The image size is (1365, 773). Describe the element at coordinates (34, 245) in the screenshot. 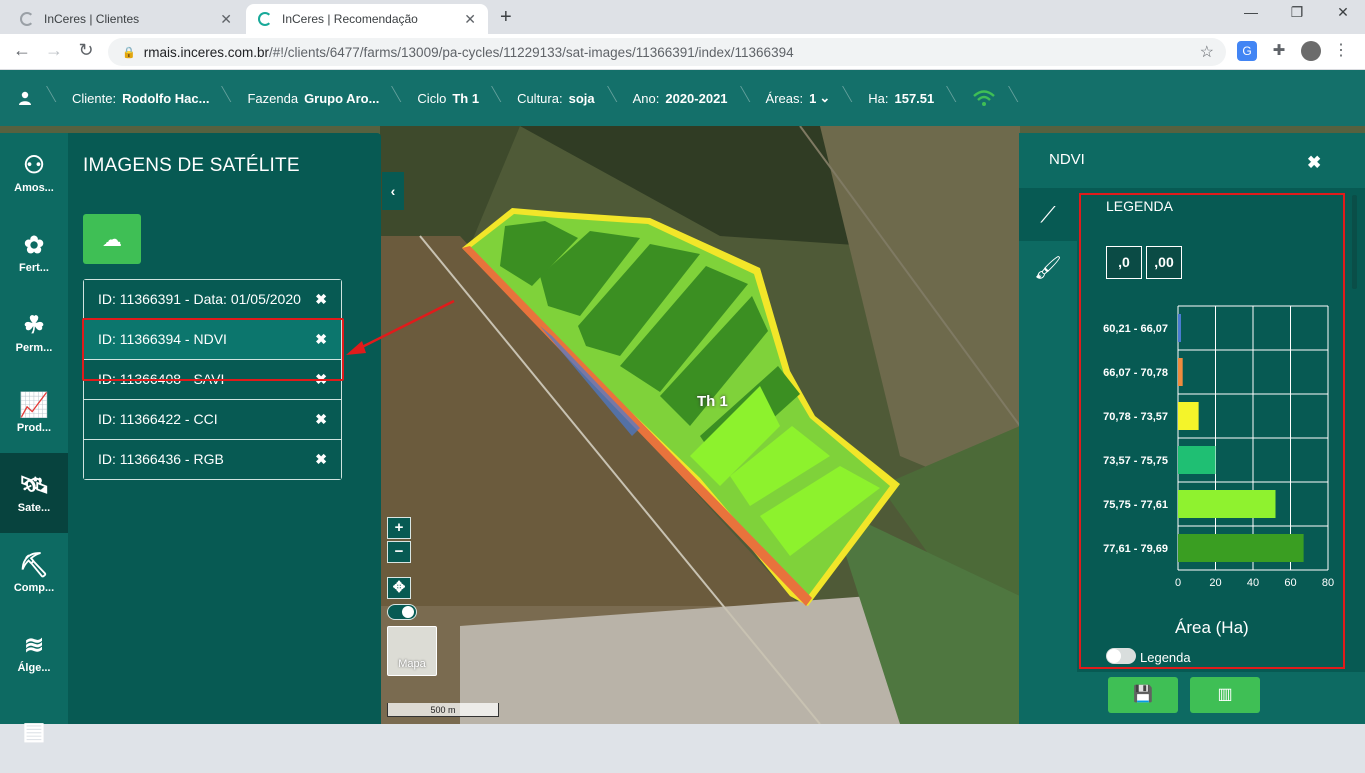

I see `fertility-icon: ✿` at that location.